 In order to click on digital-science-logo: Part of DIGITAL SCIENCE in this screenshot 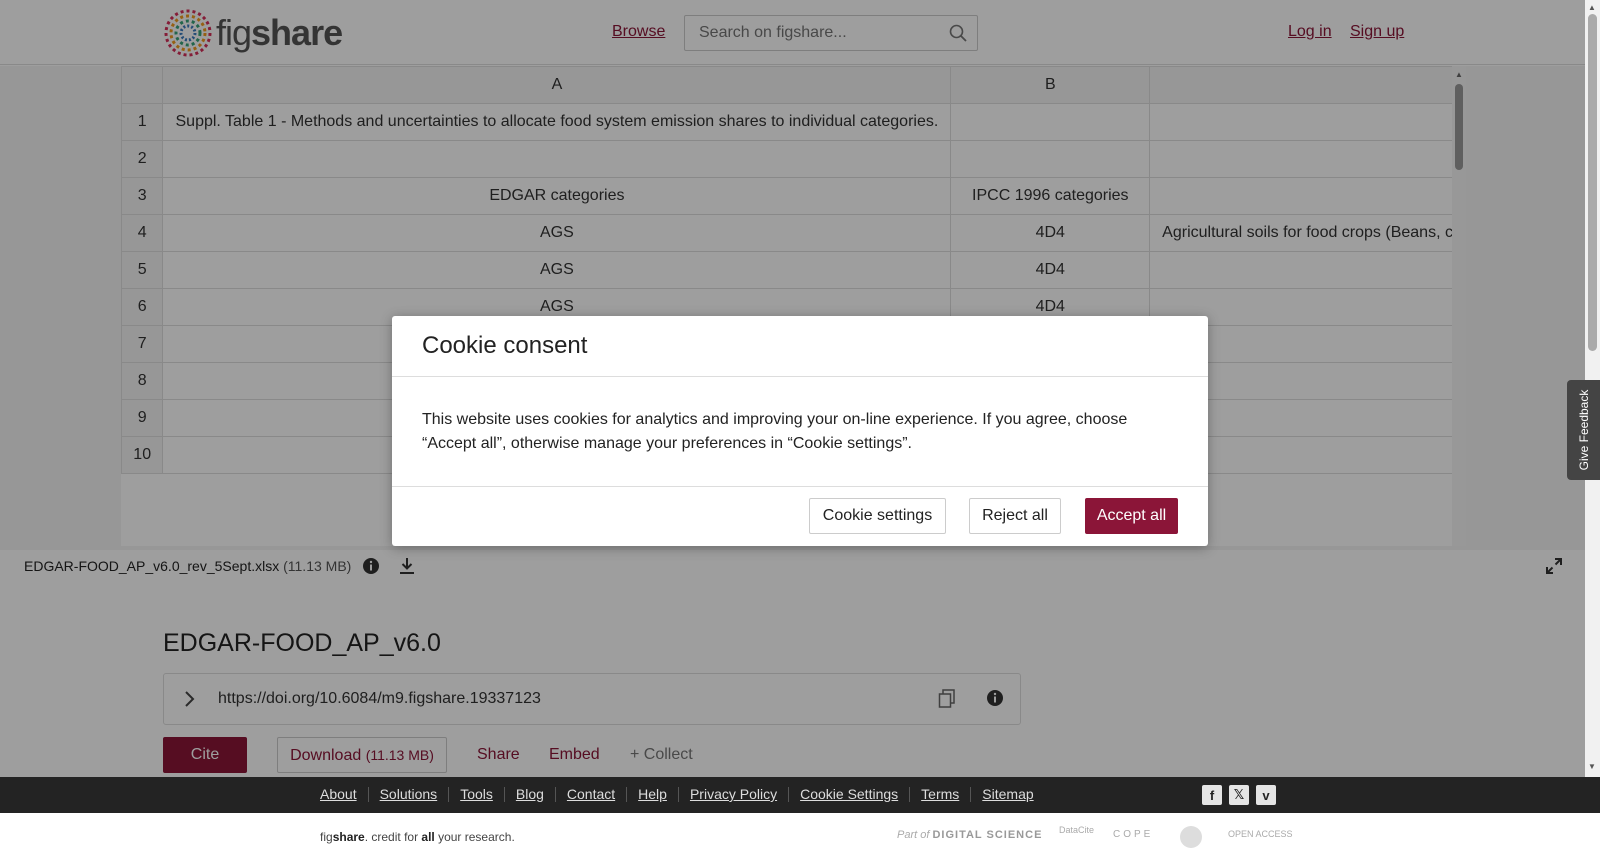, I will do `click(969, 835)`.